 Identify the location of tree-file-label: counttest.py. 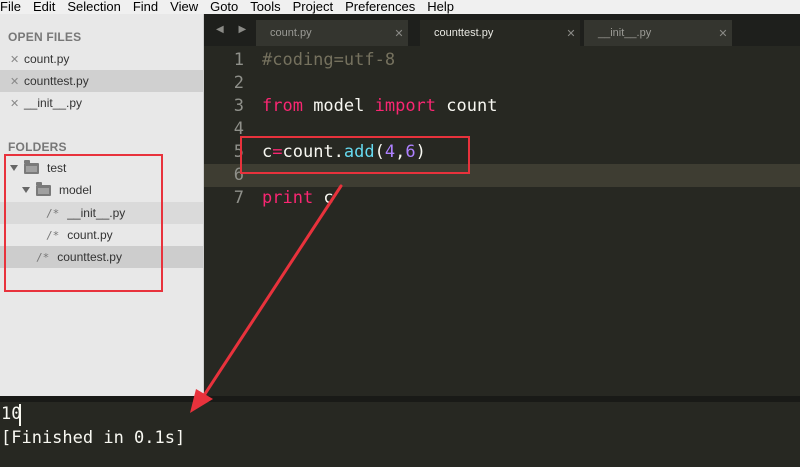
(89, 257).